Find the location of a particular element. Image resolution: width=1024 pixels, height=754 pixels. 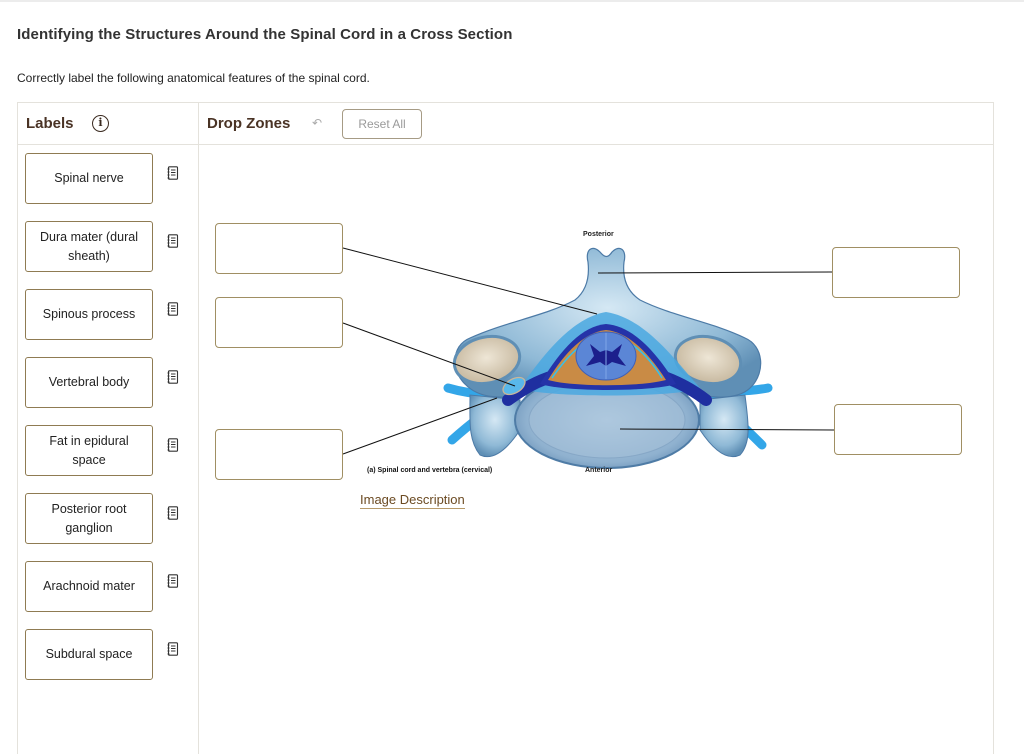

image-description-link: Image Description is located at coordinates (412, 500).